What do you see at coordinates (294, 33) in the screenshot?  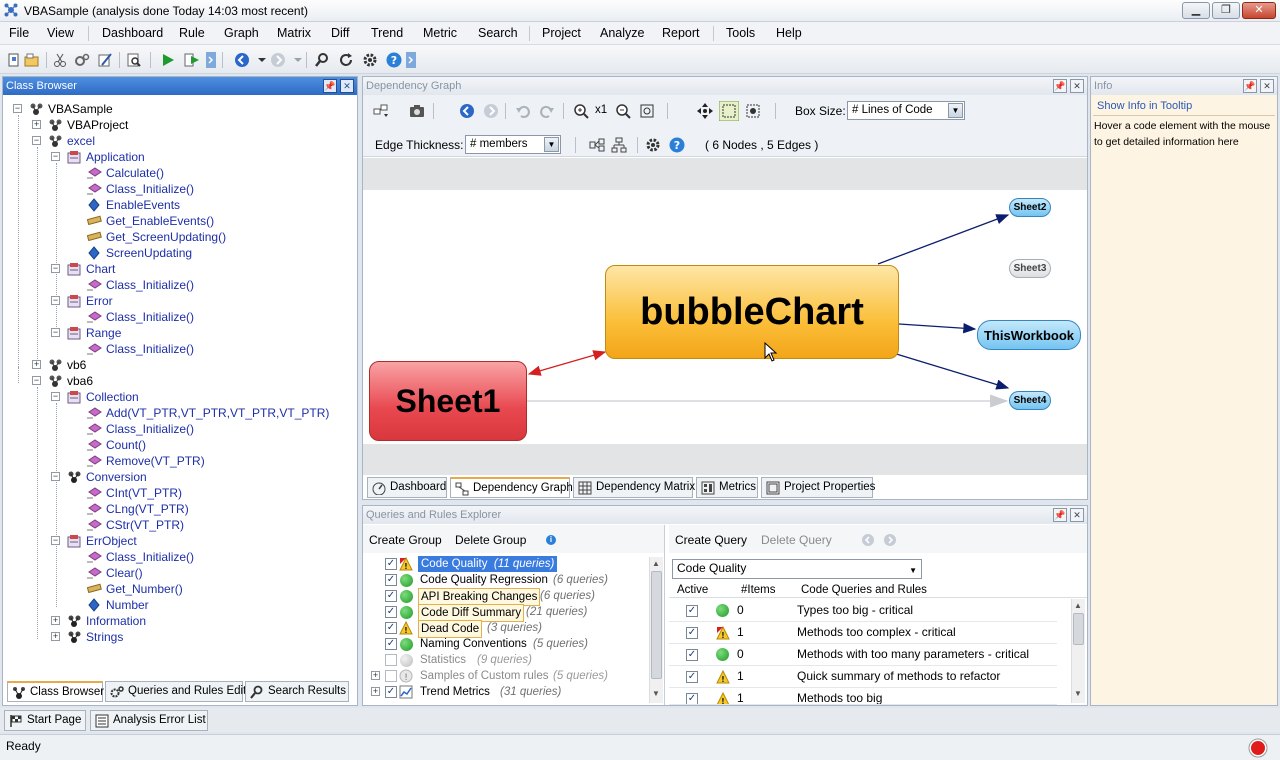 I see `menu-matrix: Matrix` at bounding box center [294, 33].